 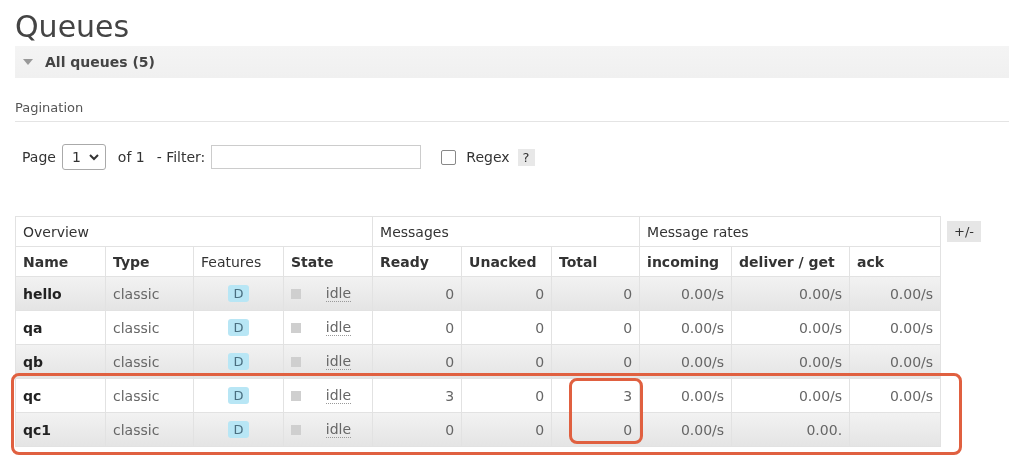 What do you see at coordinates (28, 62) in the screenshot?
I see `triangle-icon` at bounding box center [28, 62].